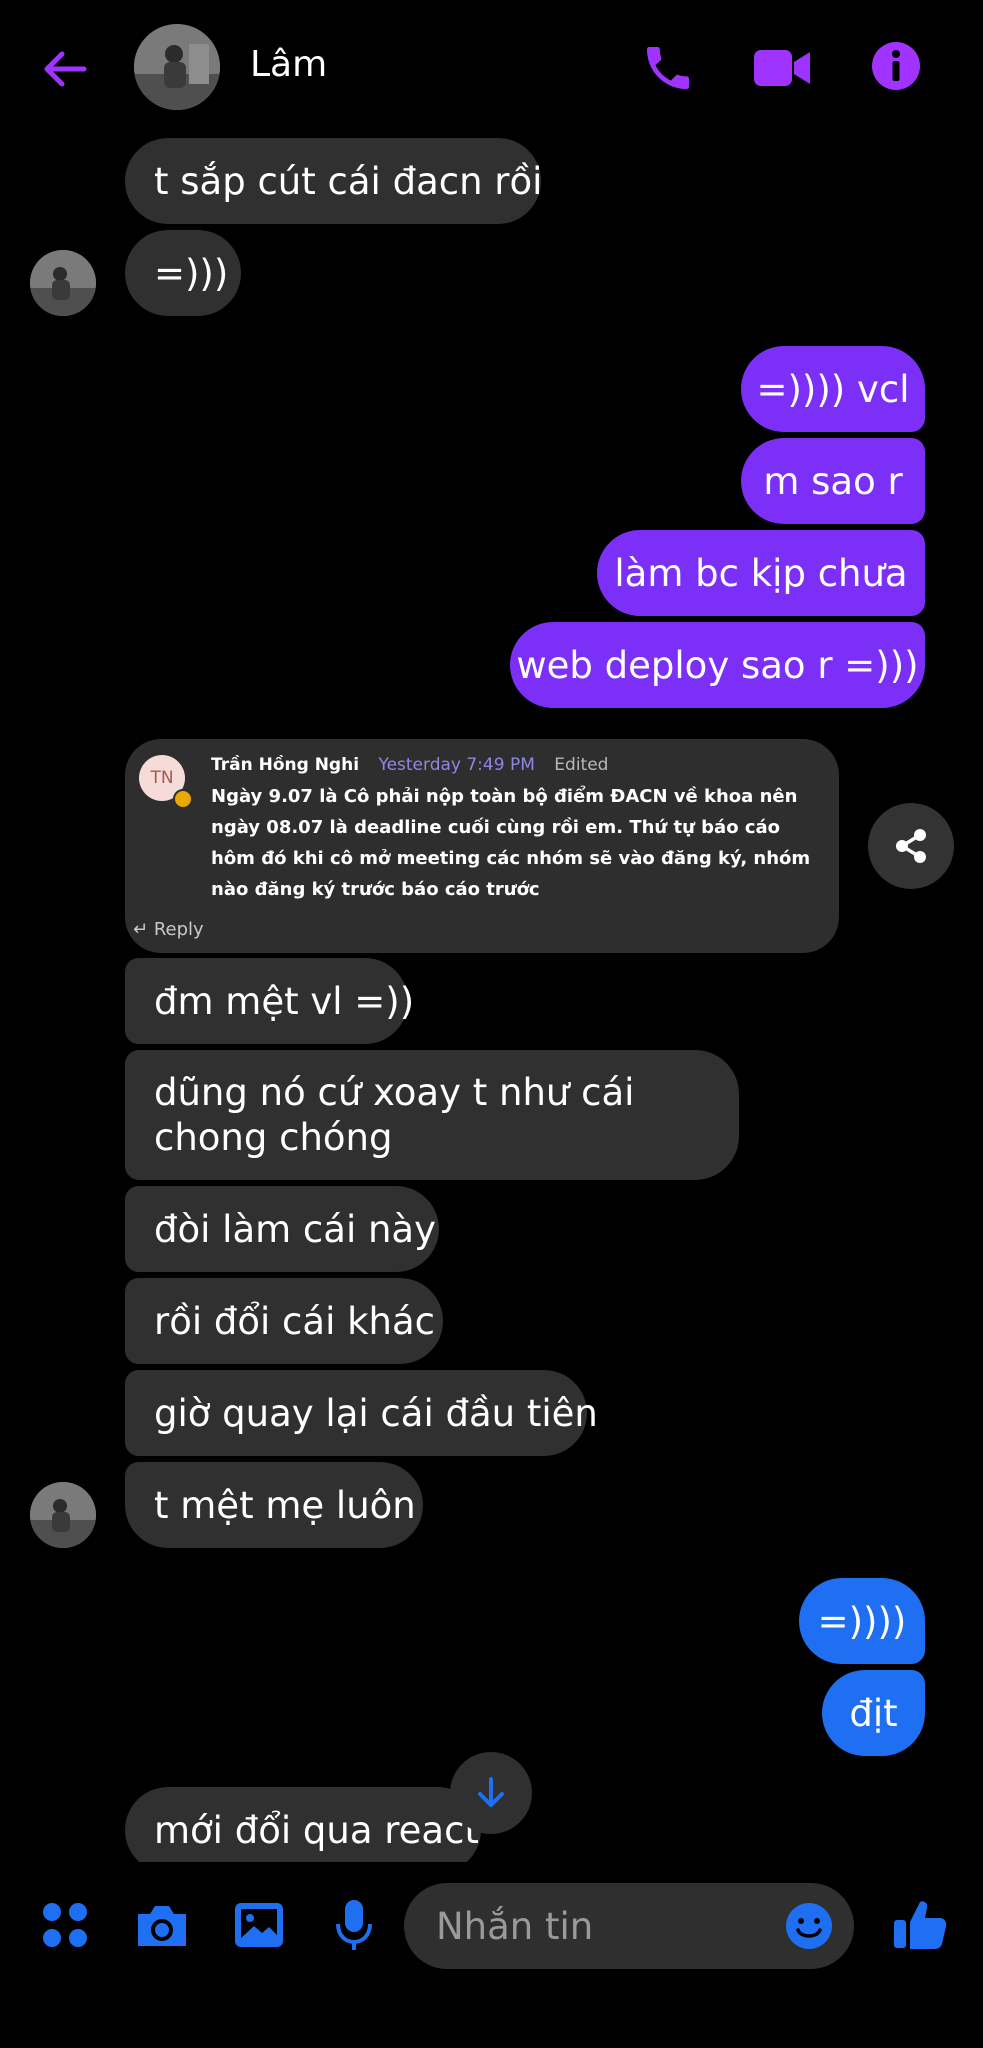 The width and height of the screenshot is (983, 2048). I want to click on share-icon, so click(911, 846).